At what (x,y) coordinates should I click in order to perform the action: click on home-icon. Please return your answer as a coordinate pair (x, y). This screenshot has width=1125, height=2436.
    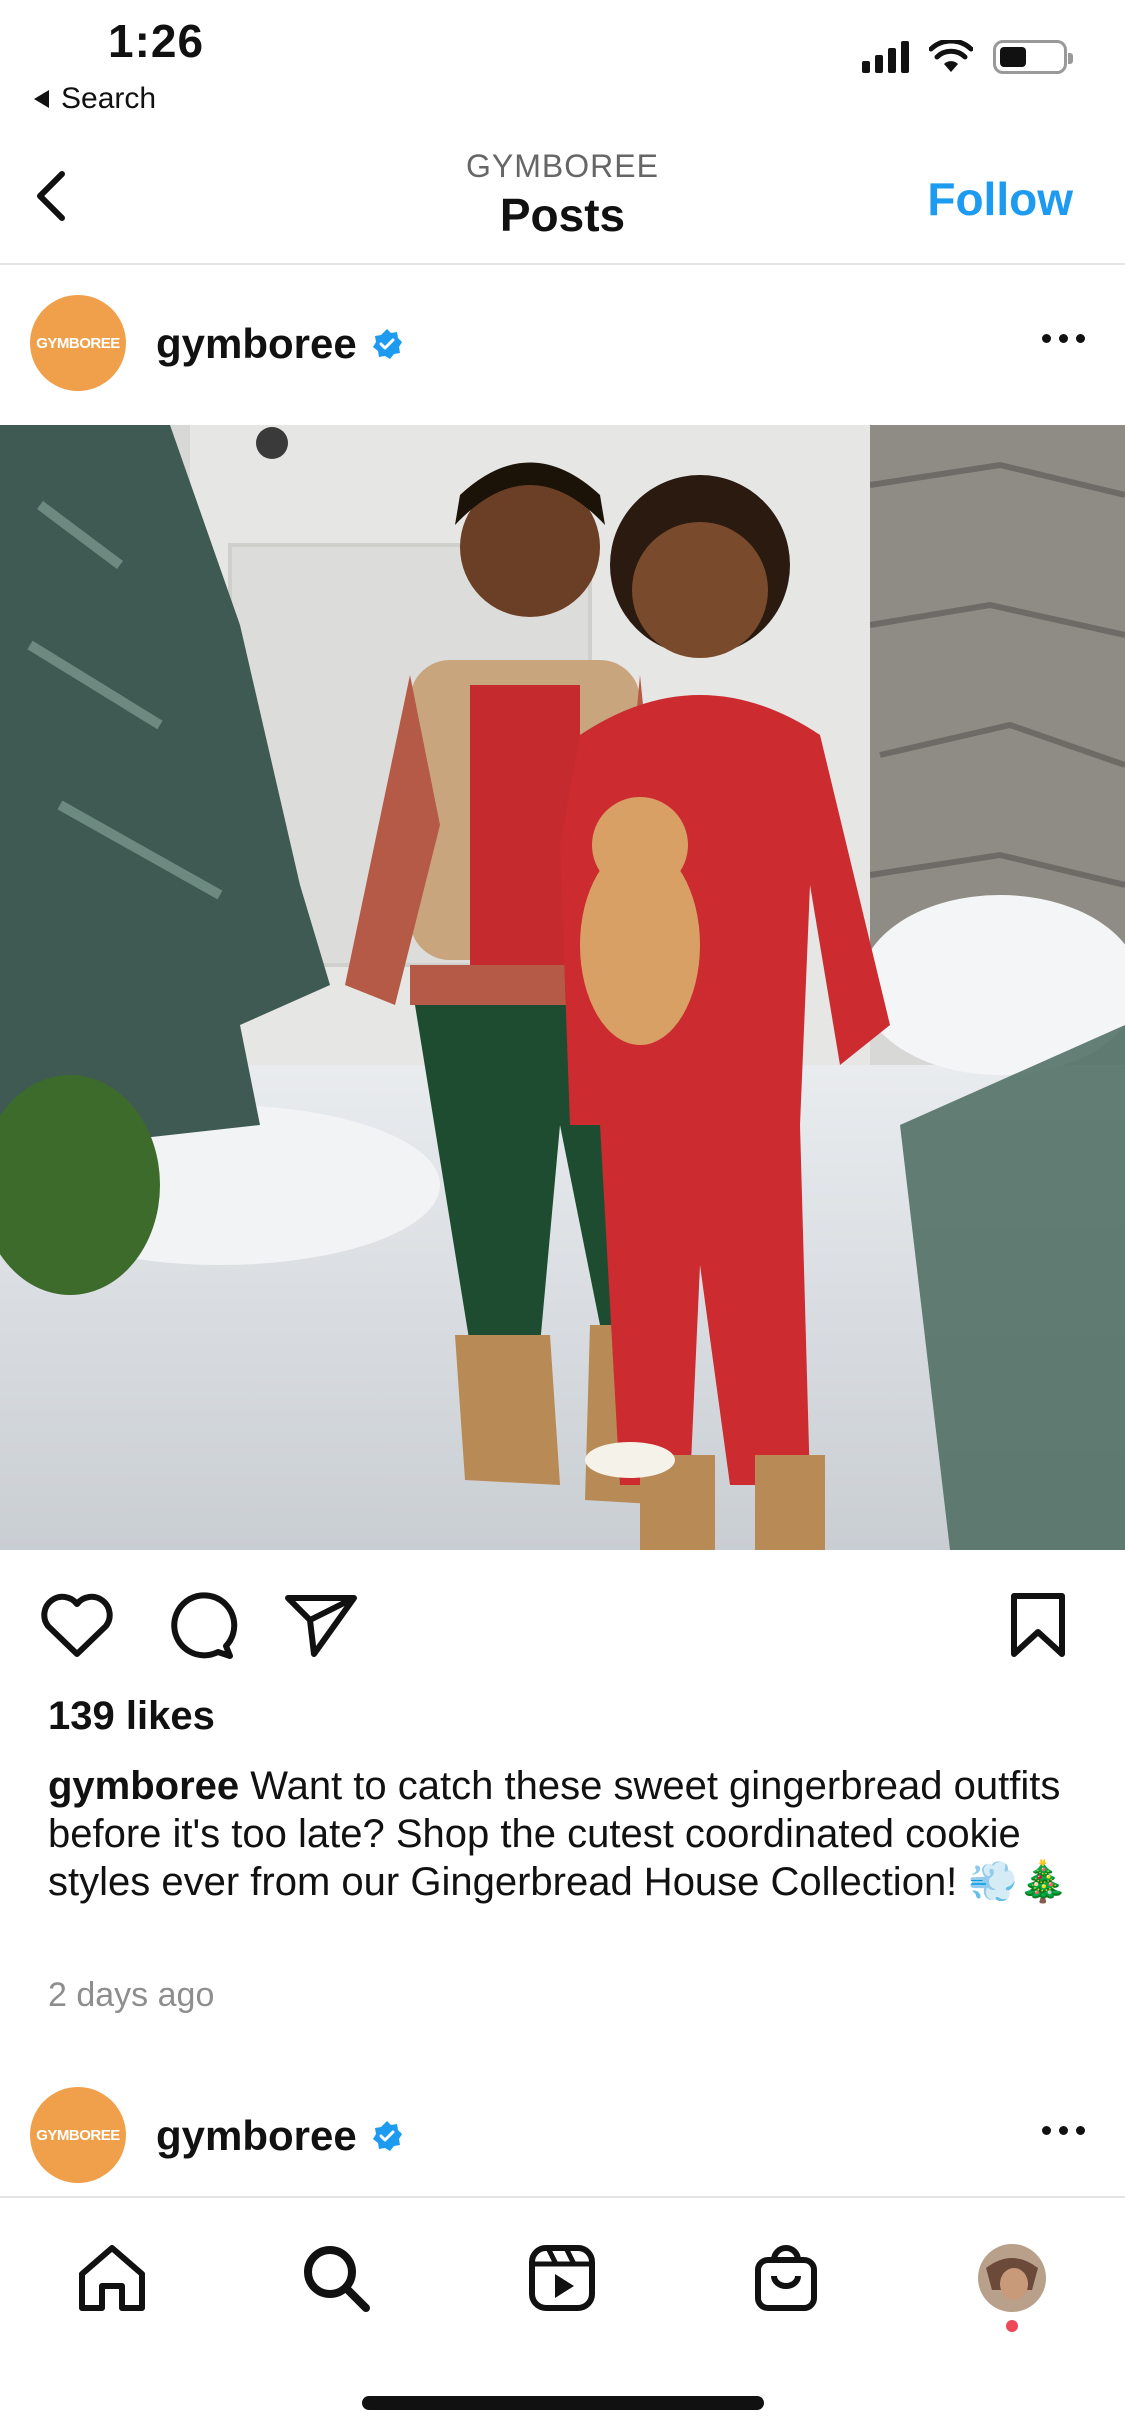
    Looking at the image, I should click on (112, 2278).